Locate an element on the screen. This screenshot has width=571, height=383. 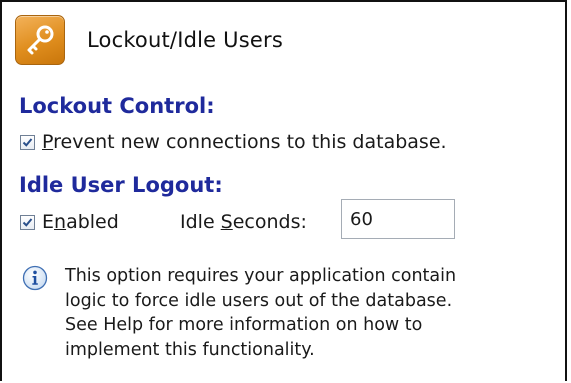
info-line: See Help for more information on how to is located at coordinates (244, 325).